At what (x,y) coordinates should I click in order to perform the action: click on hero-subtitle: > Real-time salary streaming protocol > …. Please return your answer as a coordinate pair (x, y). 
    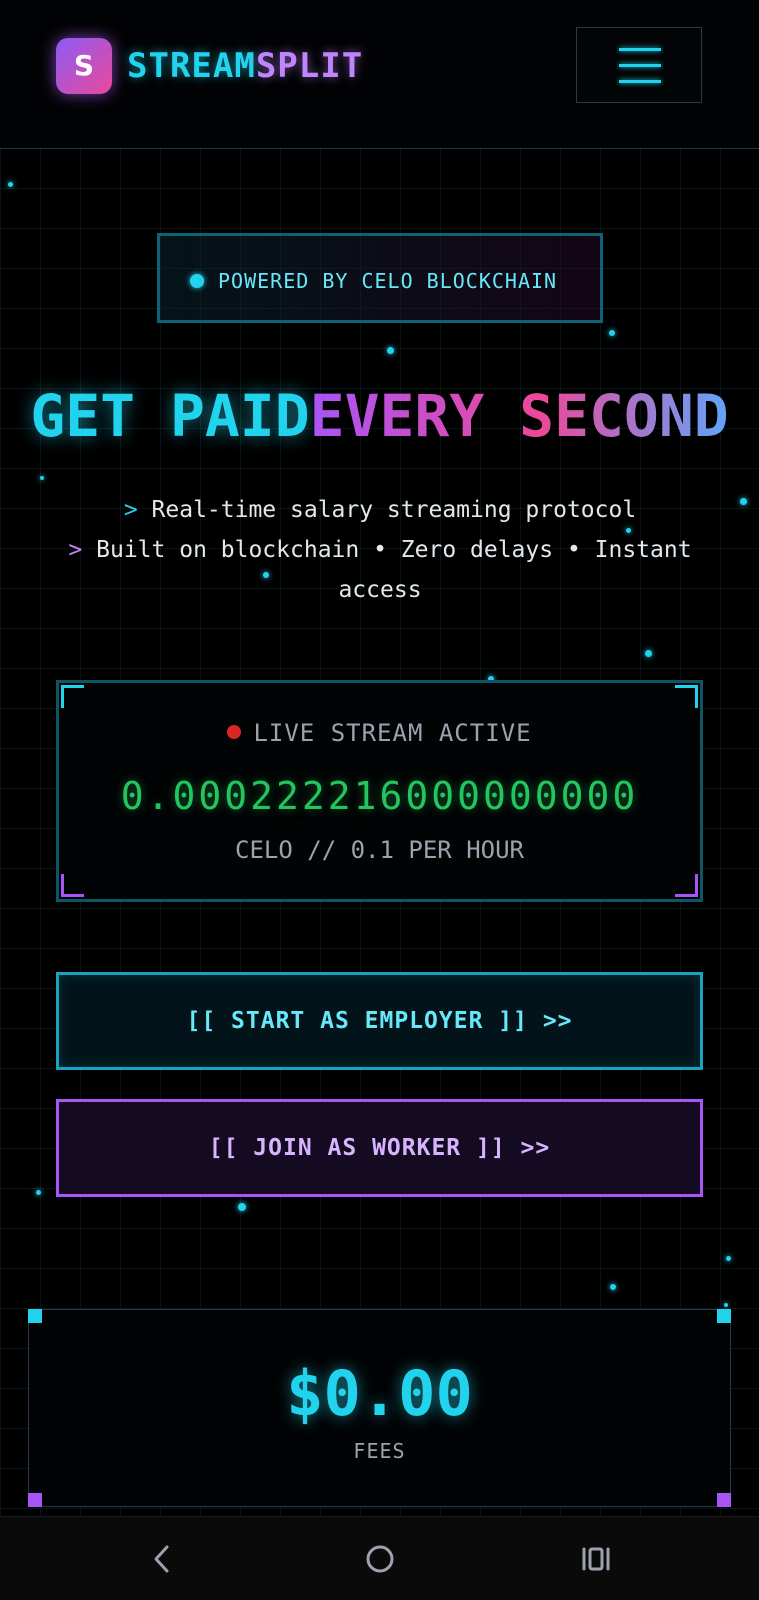
    Looking at the image, I should click on (380, 550).